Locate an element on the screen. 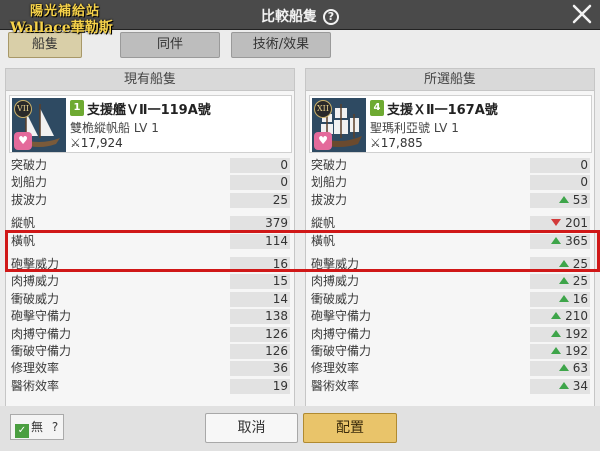 This screenshot has height=451, width=600. stat-row: 划船力 0 is located at coordinates (450, 182).